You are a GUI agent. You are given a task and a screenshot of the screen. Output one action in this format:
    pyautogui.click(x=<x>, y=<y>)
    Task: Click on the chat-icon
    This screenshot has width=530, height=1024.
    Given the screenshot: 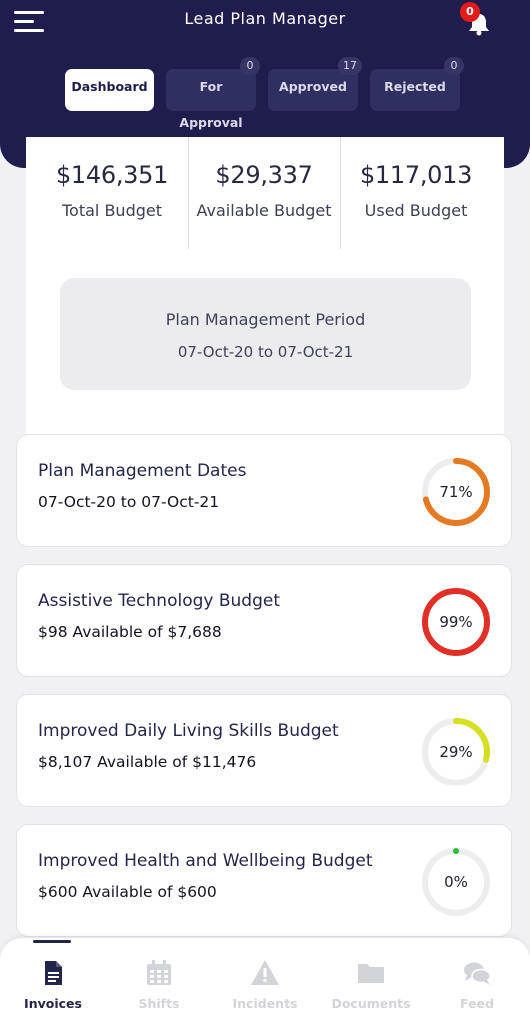 What is the action you would take?
    pyautogui.click(x=477, y=973)
    